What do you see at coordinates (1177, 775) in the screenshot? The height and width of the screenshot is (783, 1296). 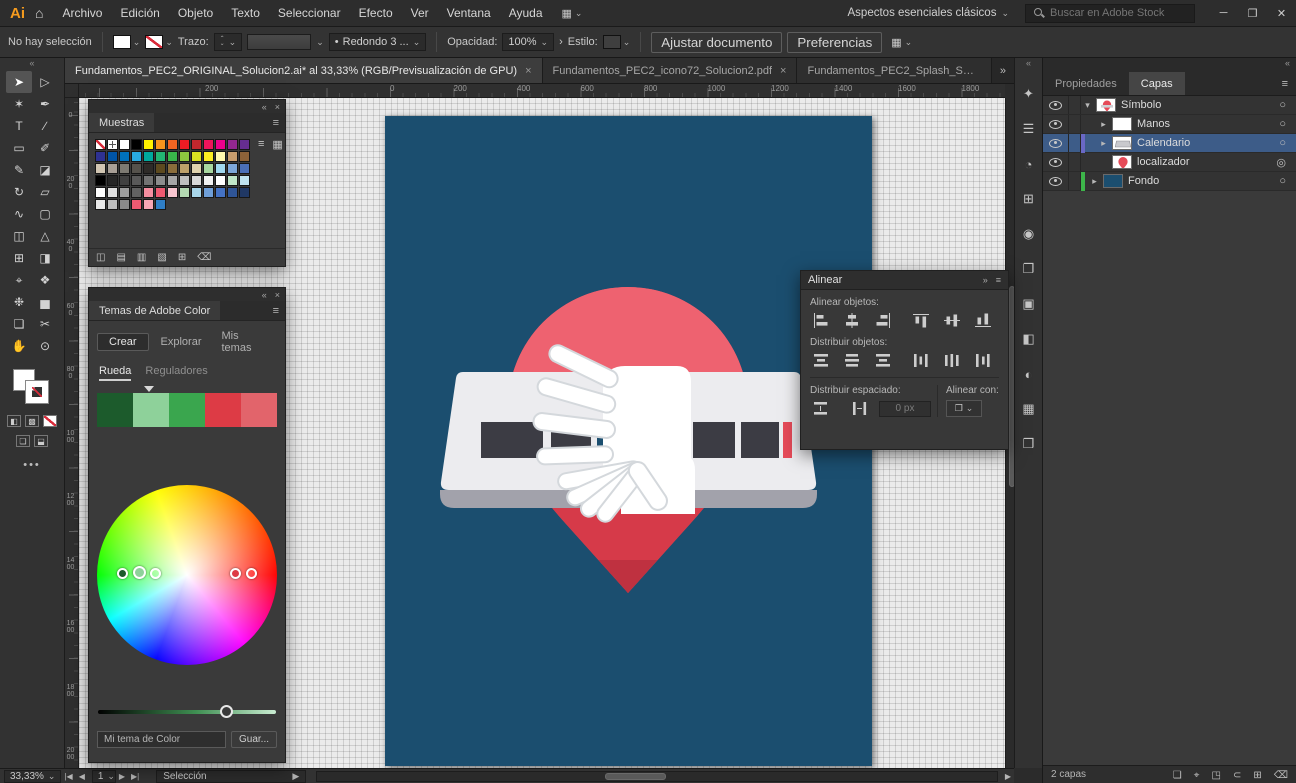 I see `collect-for-export-icon: ❏` at bounding box center [1177, 775].